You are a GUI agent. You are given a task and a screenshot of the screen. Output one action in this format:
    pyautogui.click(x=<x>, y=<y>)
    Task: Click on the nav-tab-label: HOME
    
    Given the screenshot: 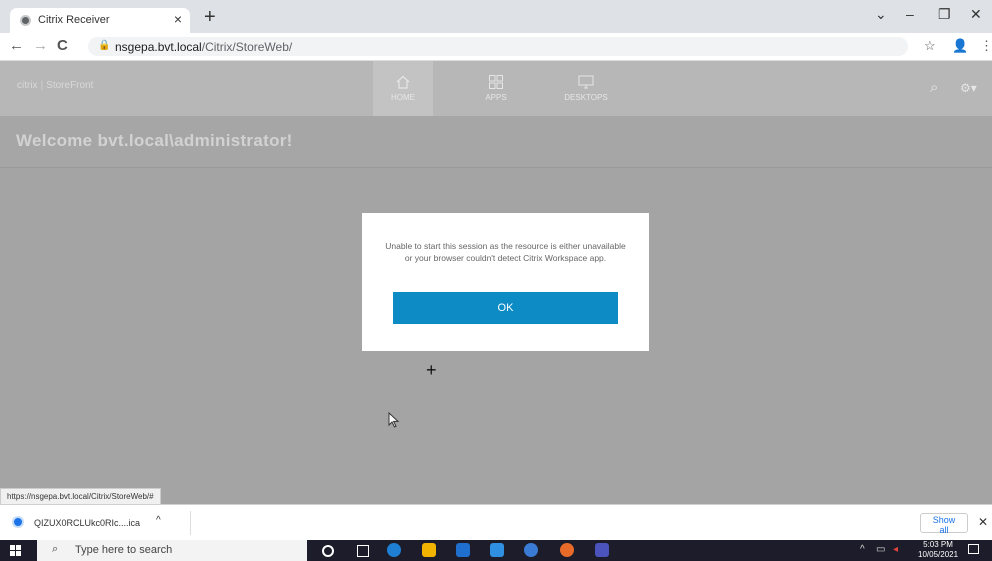 What is the action you would take?
    pyautogui.click(x=403, y=97)
    